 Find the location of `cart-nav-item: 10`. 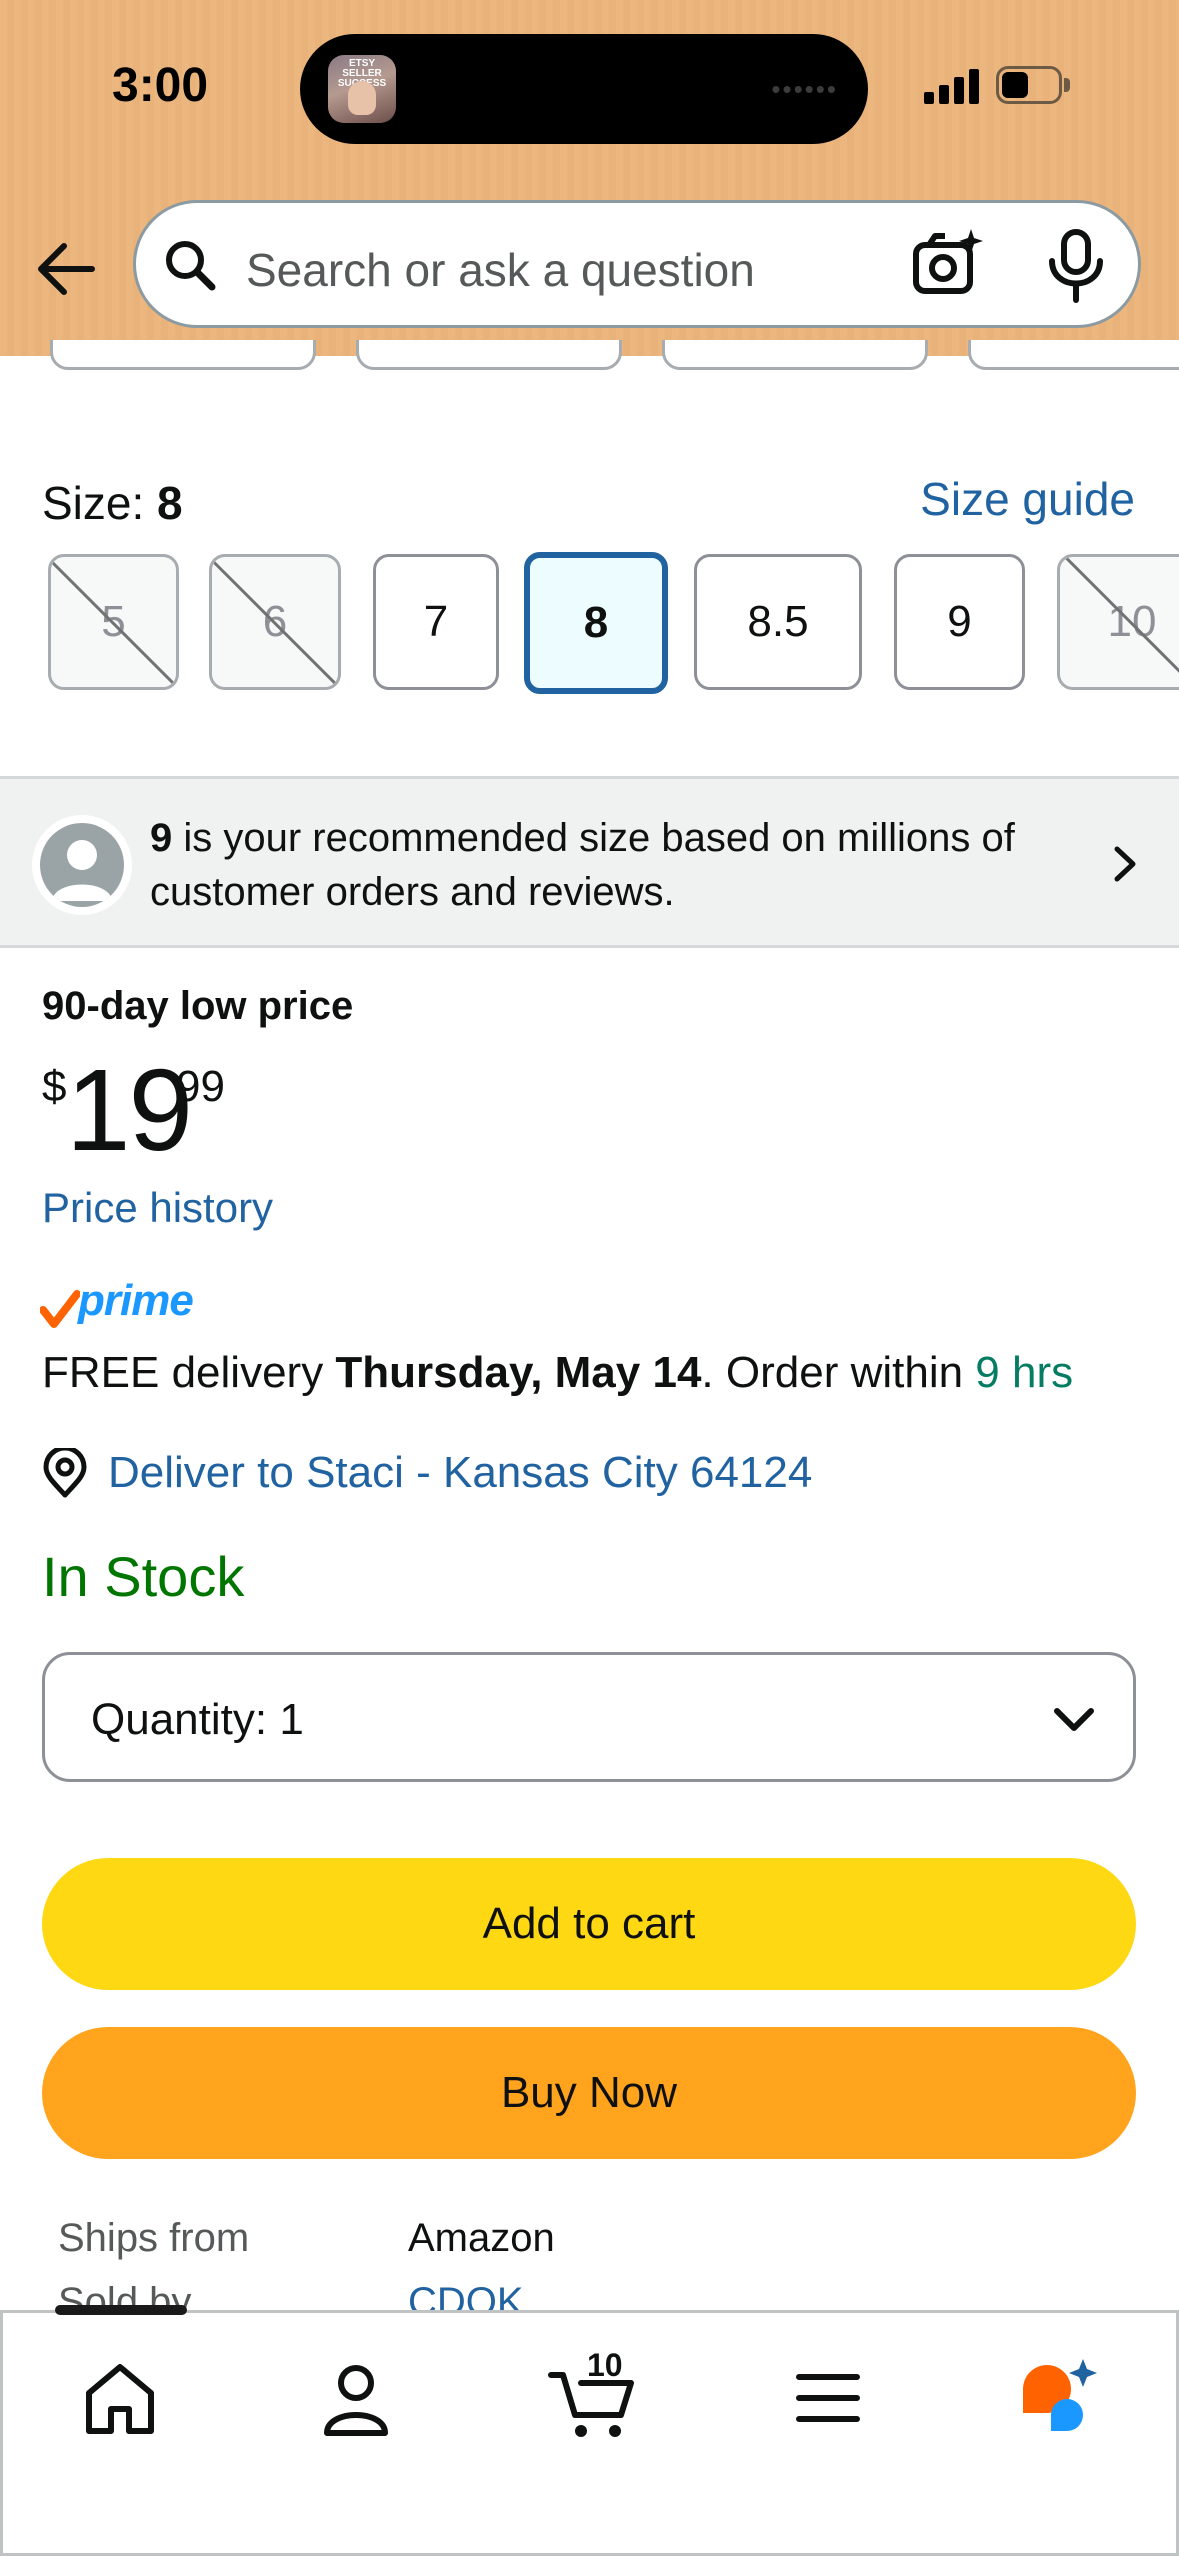

cart-nav-item: 10 is located at coordinates (592, 2395).